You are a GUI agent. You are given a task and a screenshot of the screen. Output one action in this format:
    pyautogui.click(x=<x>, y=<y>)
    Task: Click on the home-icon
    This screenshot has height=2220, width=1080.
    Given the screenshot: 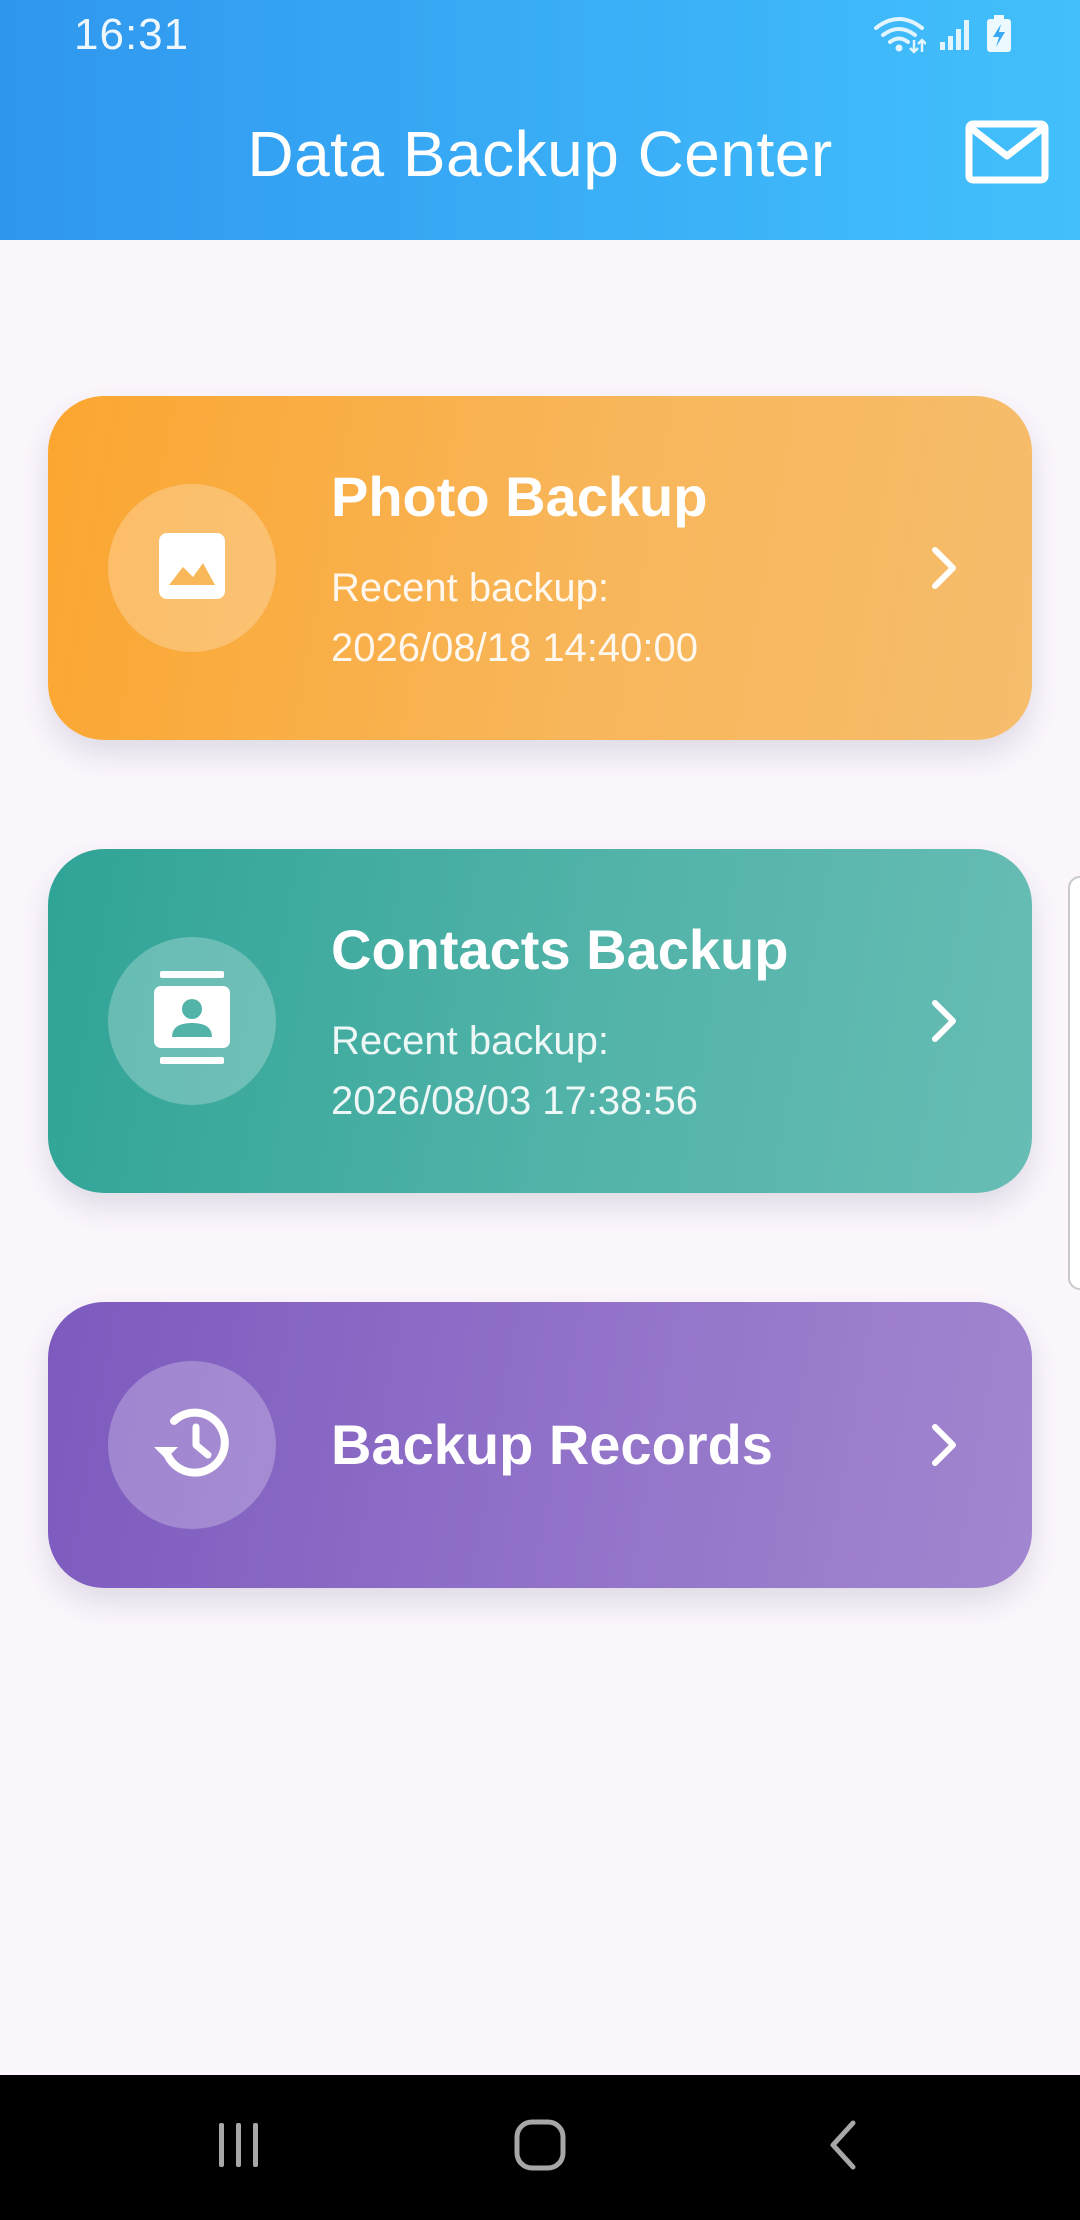 What is the action you would take?
    pyautogui.click(x=540, y=2147)
    